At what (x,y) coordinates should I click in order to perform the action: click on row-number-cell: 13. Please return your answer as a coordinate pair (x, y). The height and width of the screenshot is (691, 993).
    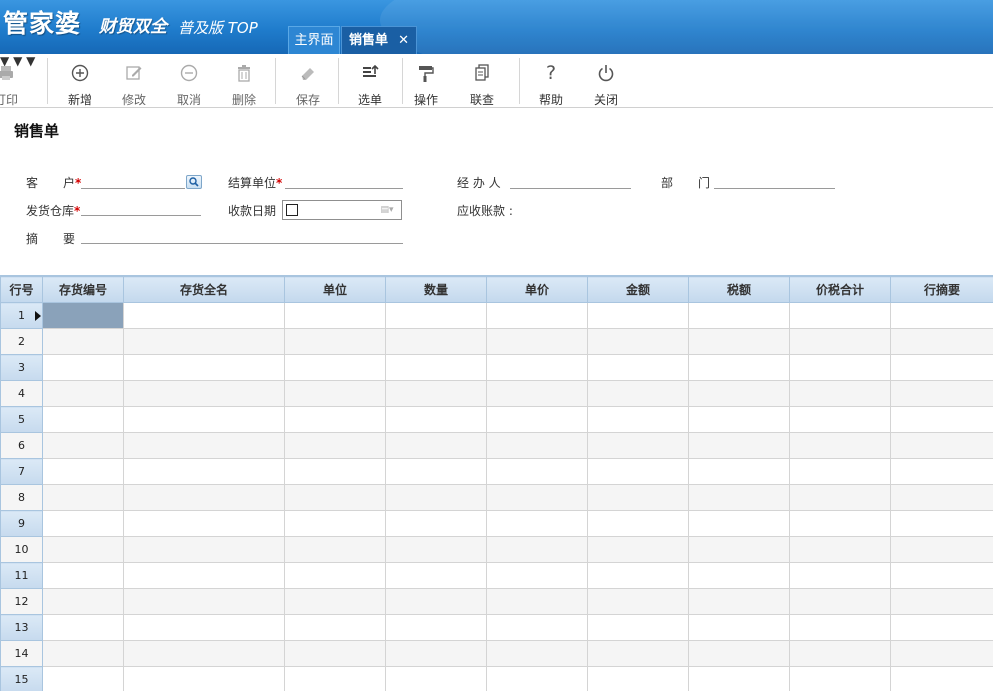
    Looking at the image, I should click on (21, 627).